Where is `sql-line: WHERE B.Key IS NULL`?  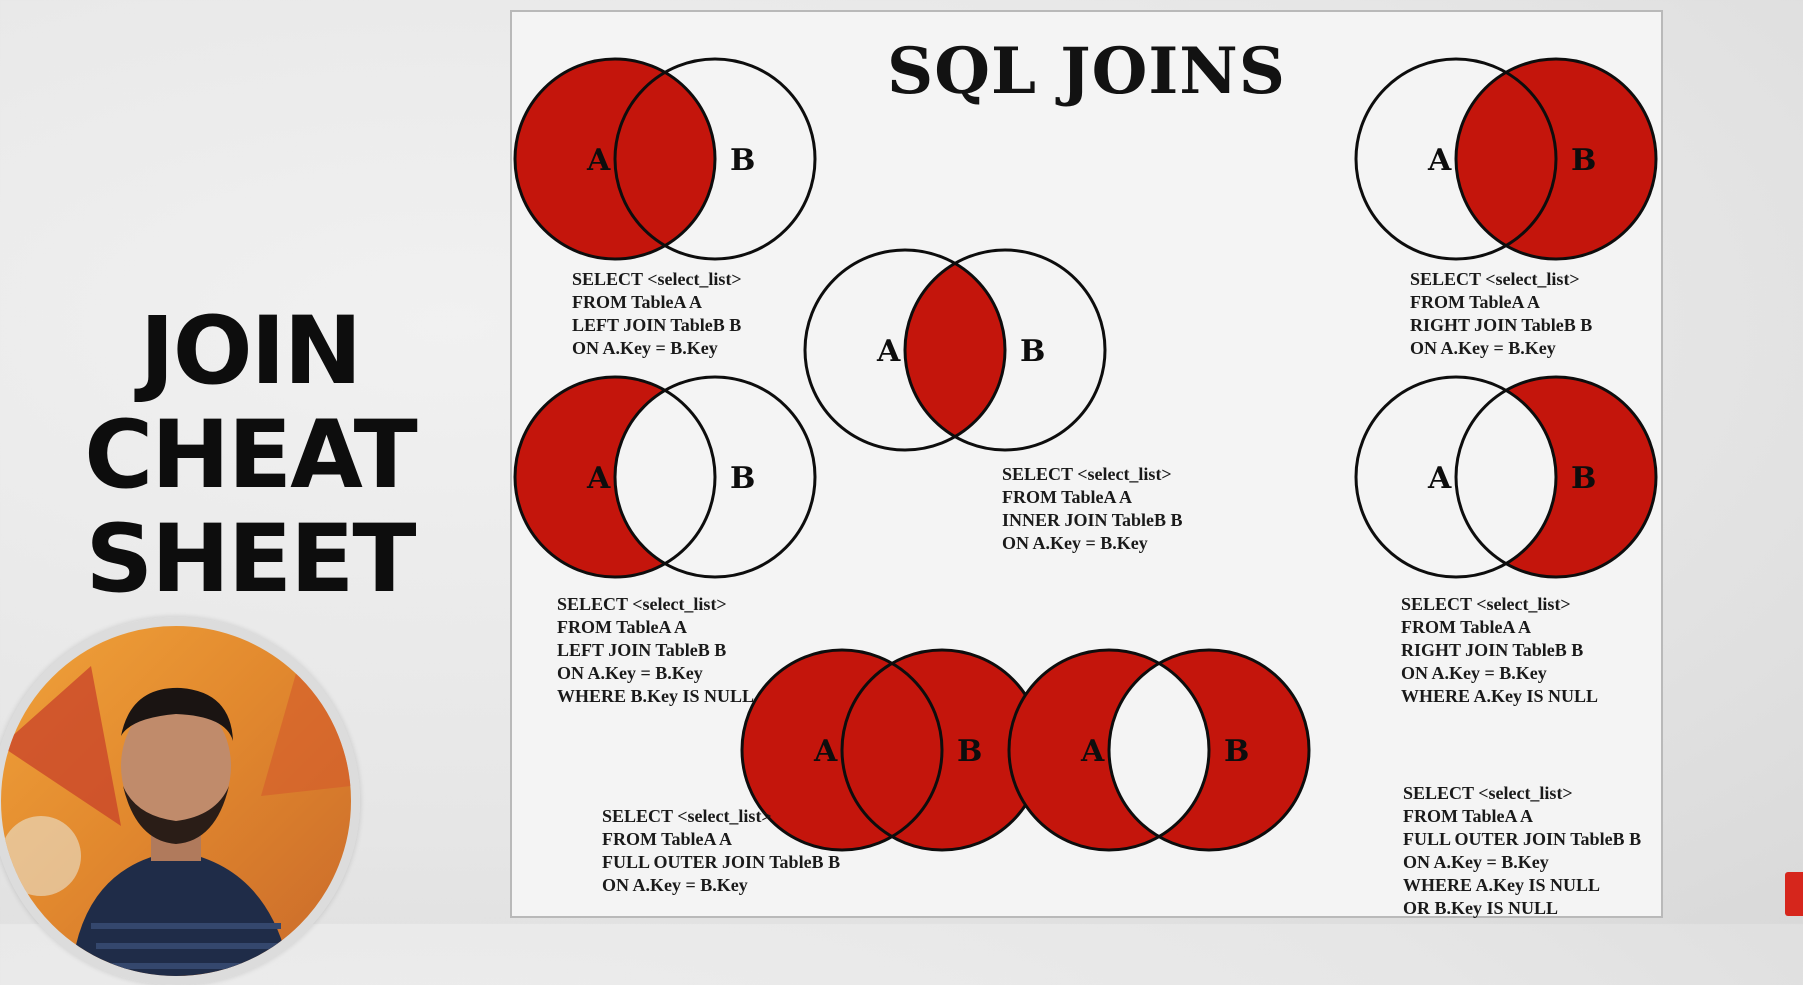
sql-line: WHERE B.Key IS NULL is located at coordinates (656, 696).